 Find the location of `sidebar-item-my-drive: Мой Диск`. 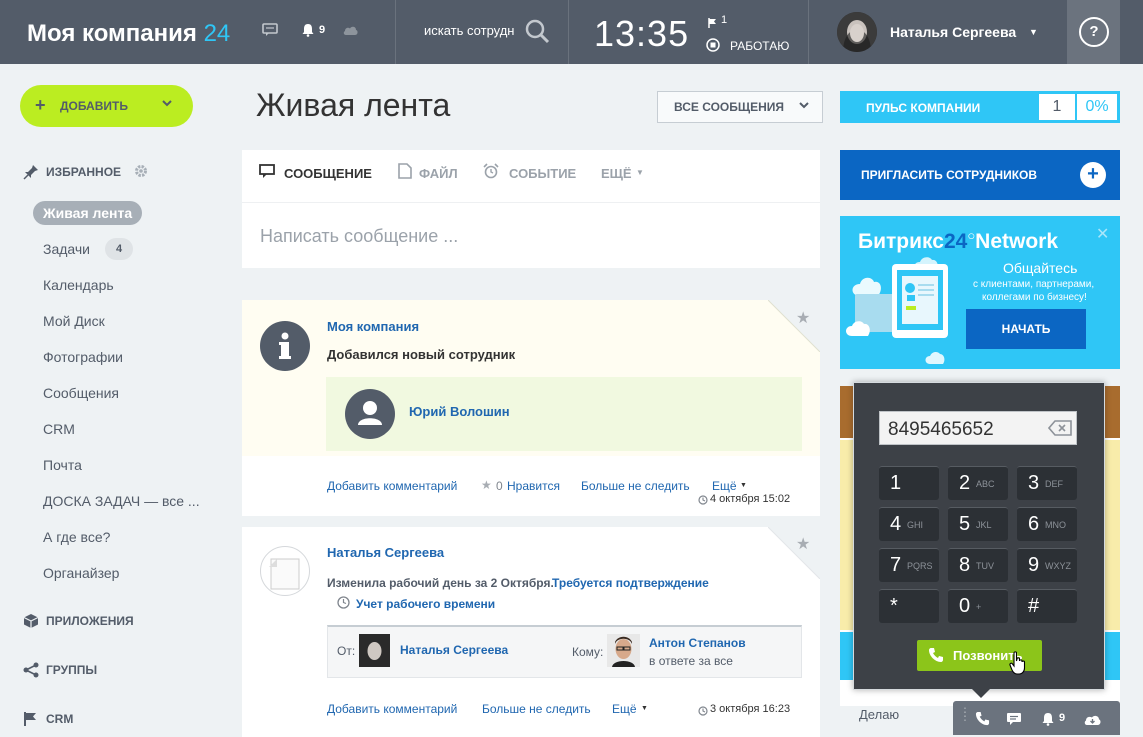

sidebar-item-my-drive: Мой Диск is located at coordinates (74, 321).